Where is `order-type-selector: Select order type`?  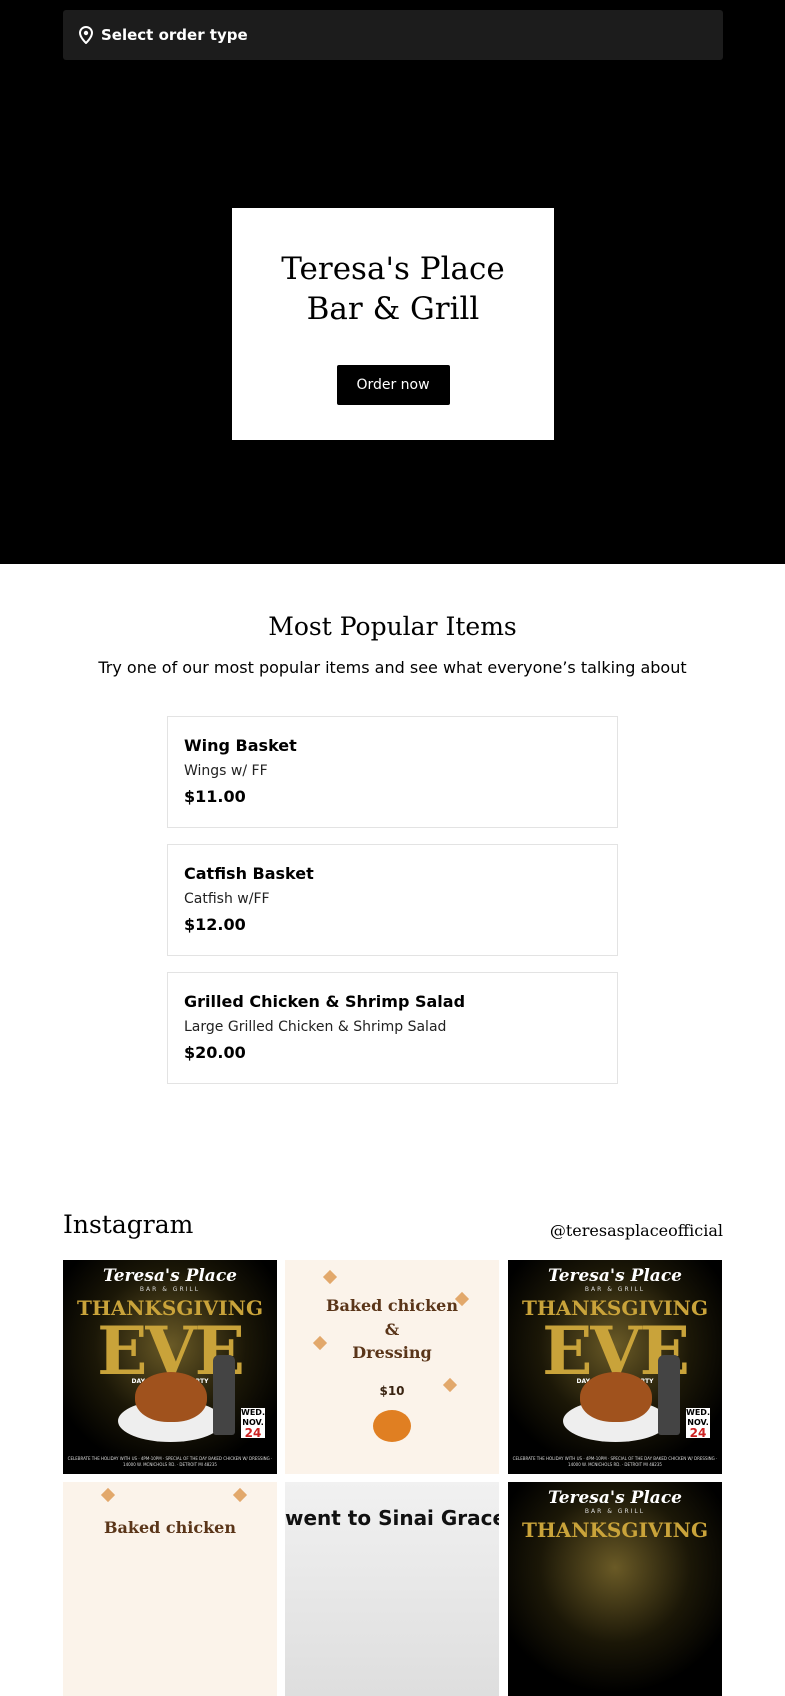 order-type-selector: Select order type is located at coordinates (393, 35).